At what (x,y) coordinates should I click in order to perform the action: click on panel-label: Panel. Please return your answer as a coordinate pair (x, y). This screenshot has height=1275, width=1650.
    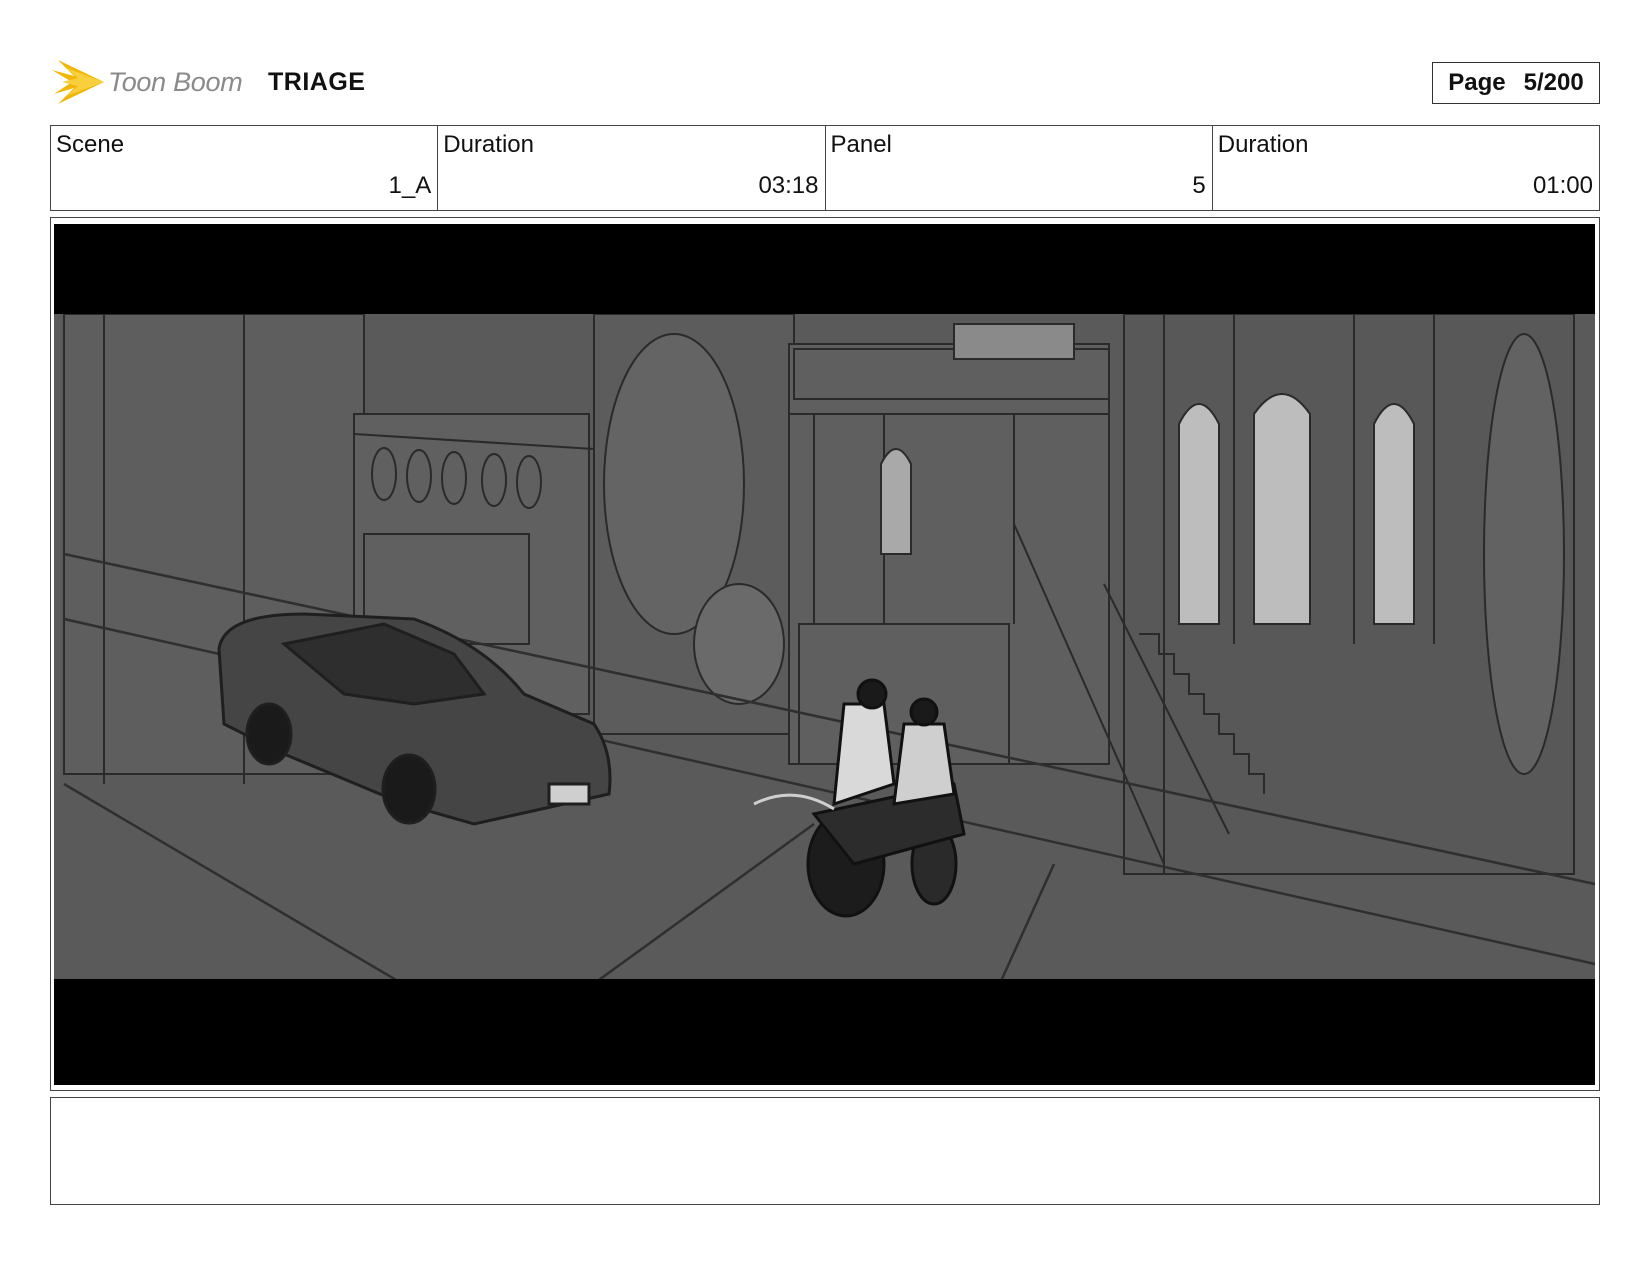
    Looking at the image, I should click on (861, 144).